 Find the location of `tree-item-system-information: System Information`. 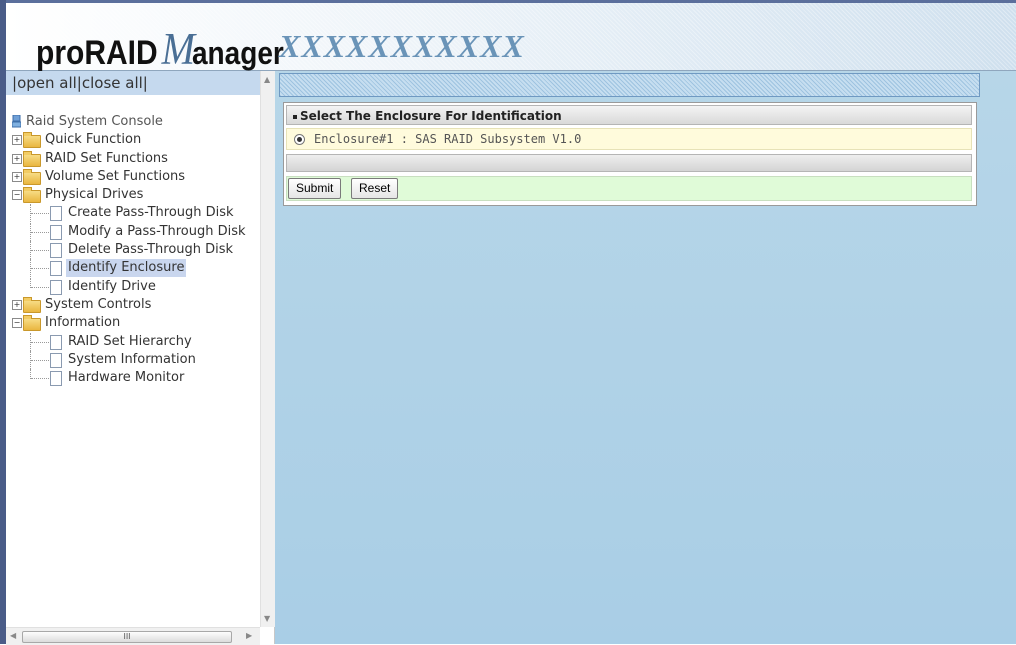

tree-item-system-information: System Information is located at coordinates (104, 359).